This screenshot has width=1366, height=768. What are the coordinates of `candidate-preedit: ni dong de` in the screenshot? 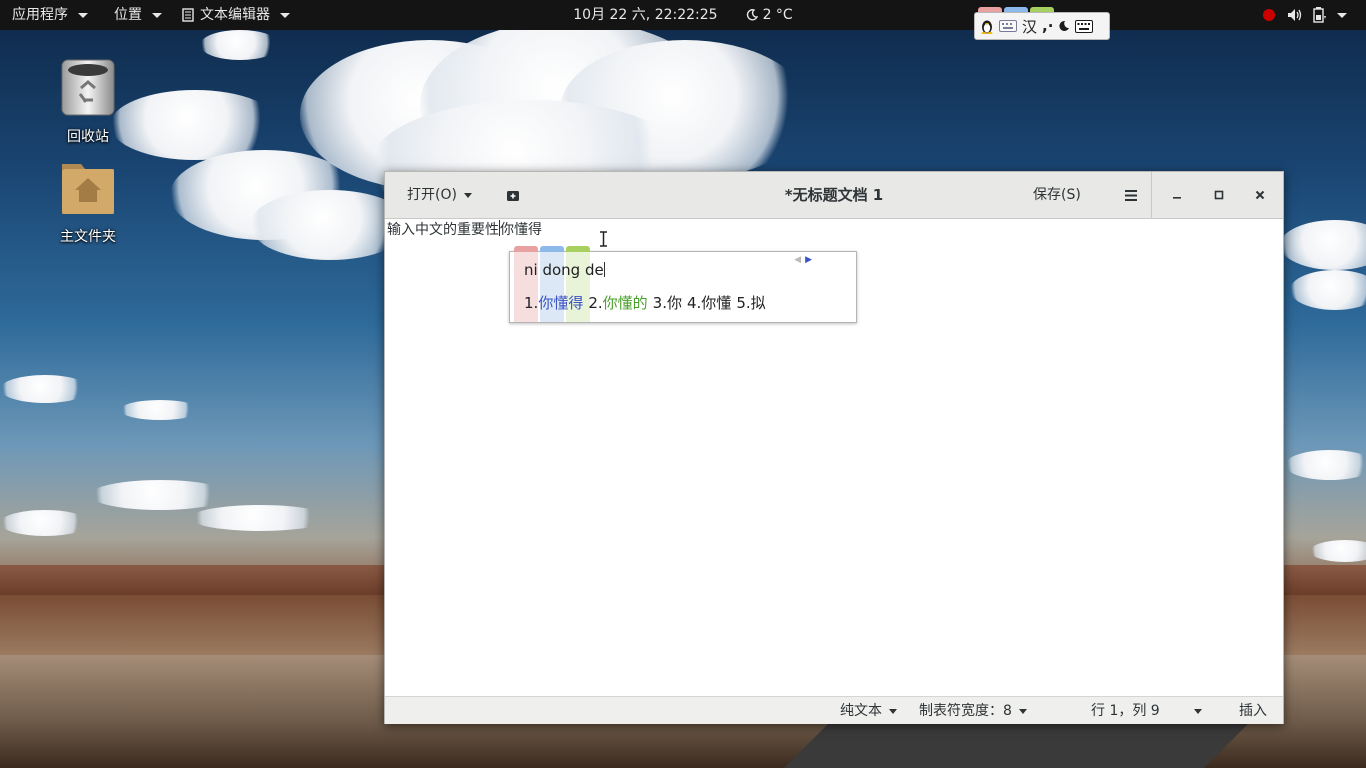 It's located at (564, 270).